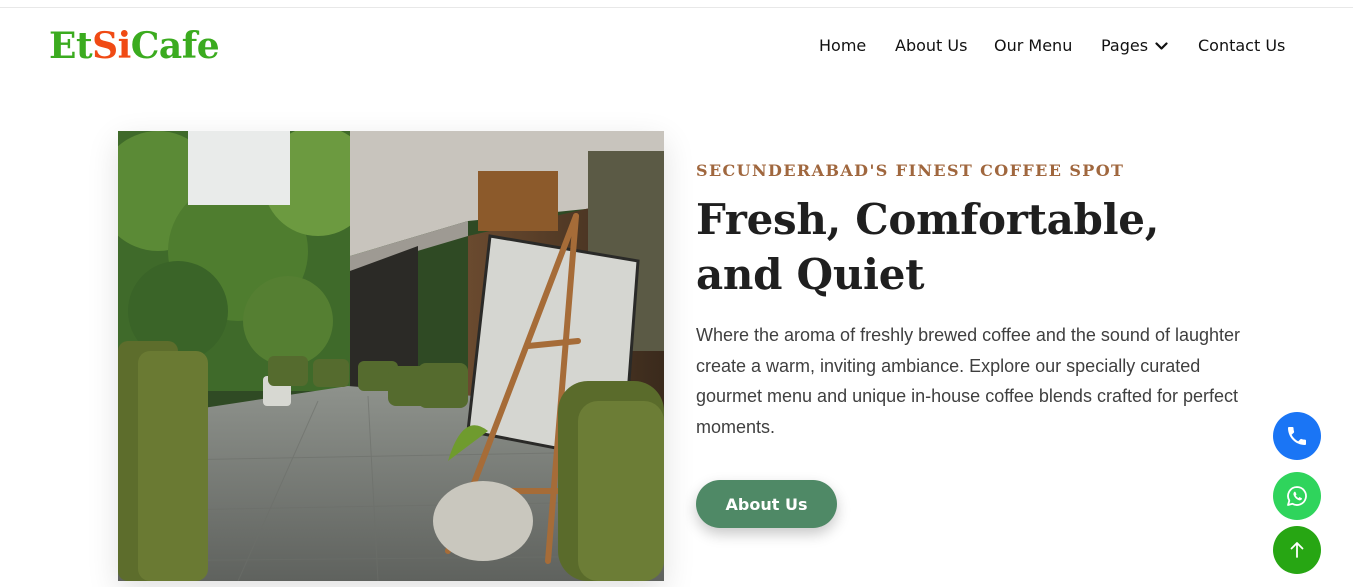  What do you see at coordinates (1161, 45) in the screenshot?
I see `chevron-down-icon` at bounding box center [1161, 45].